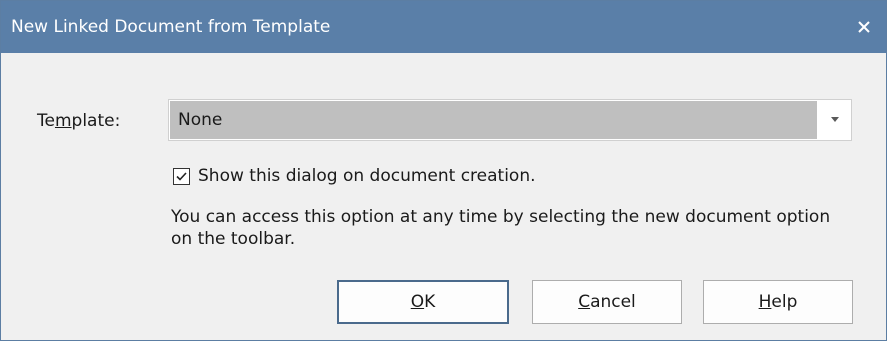  Describe the element at coordinates (784, 302) in the screenshot. I see `help-rest: elp` at that location.